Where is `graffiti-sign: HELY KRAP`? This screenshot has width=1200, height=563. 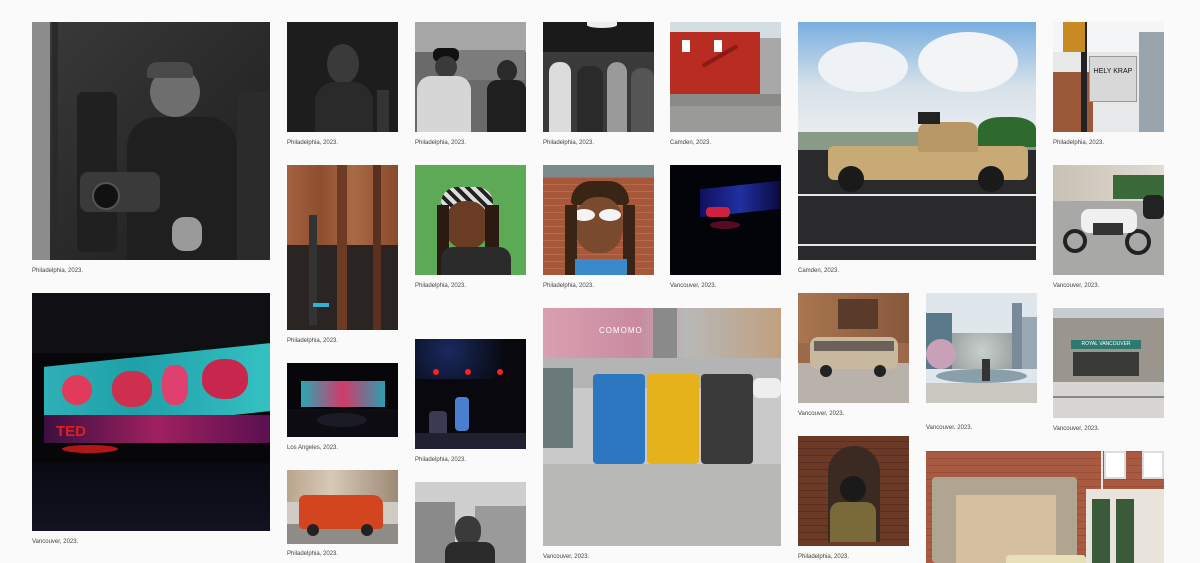 graffiti-sign: HELY KRAP is located at coordinates (1113, 79).